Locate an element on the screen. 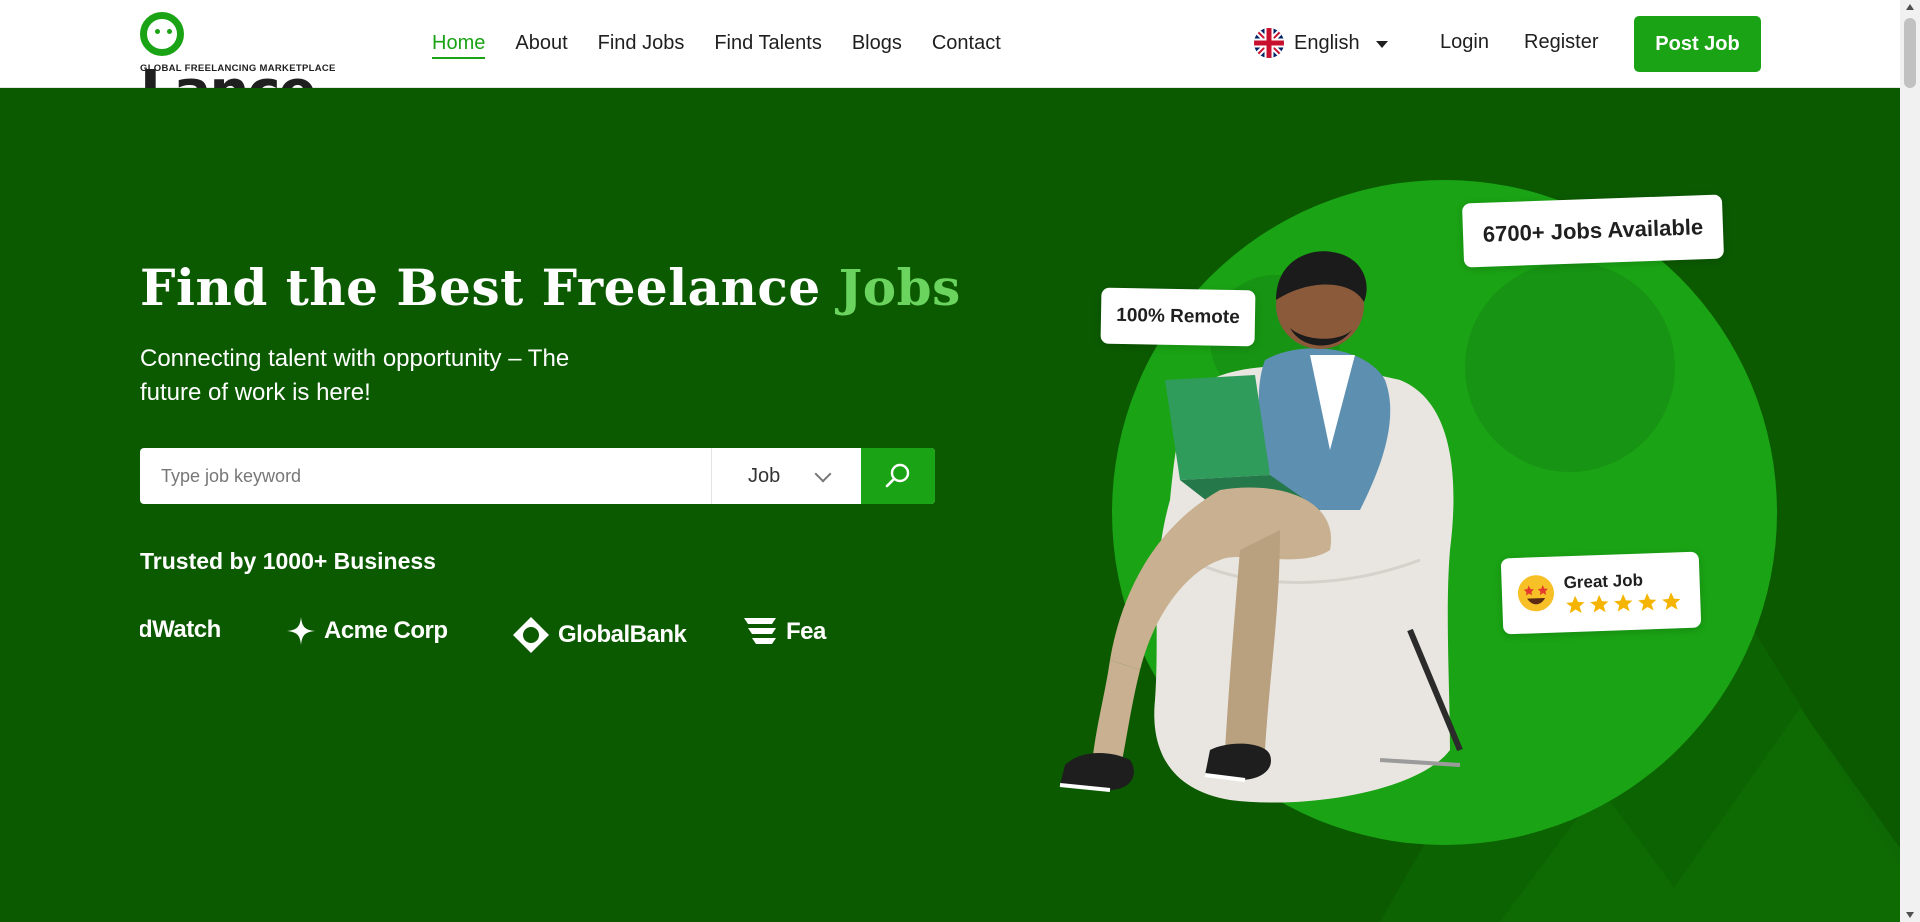  login-link: Login is located at coordinates (1464, 42).